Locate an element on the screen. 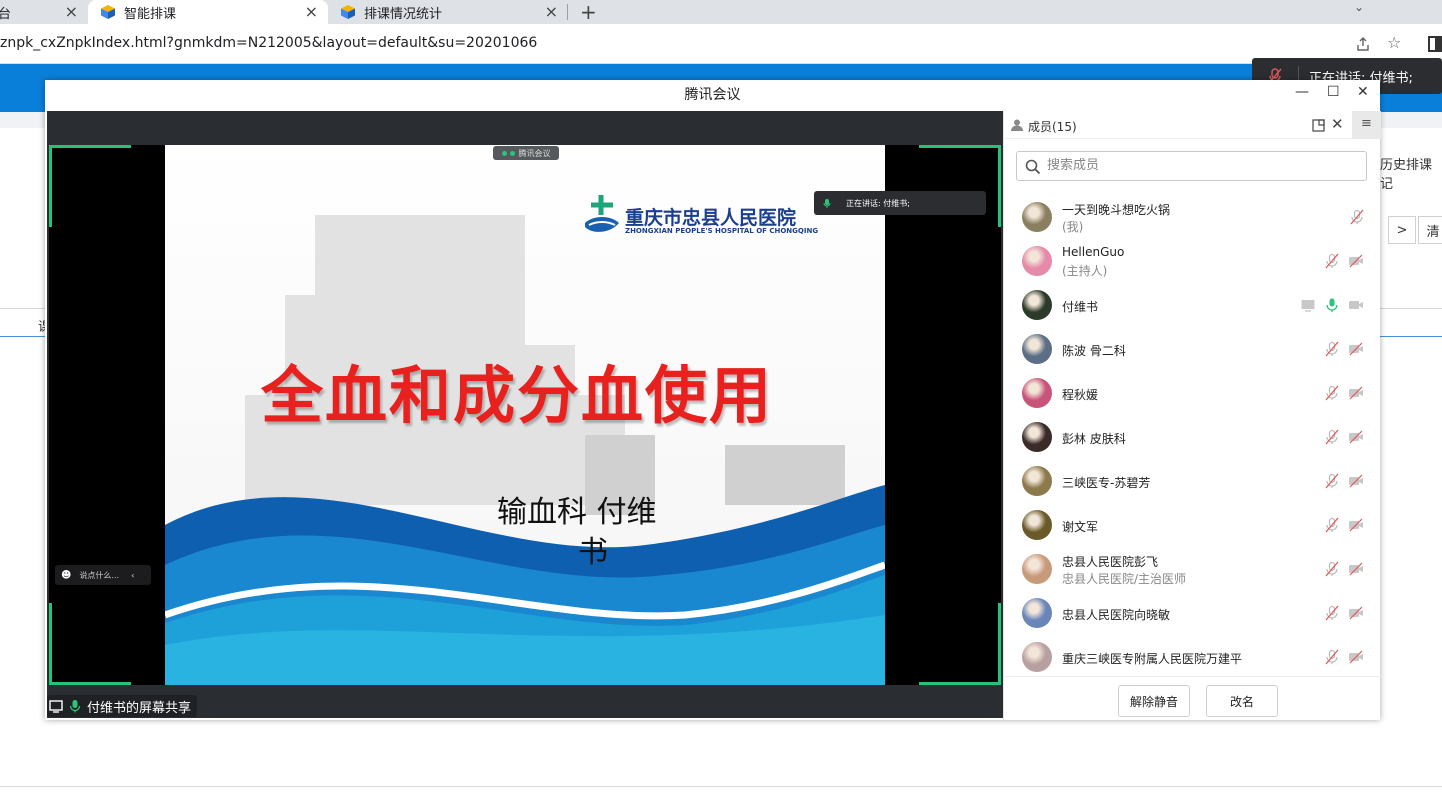  unmute-button: 解除静音 is located at coordinates (1154, 701).